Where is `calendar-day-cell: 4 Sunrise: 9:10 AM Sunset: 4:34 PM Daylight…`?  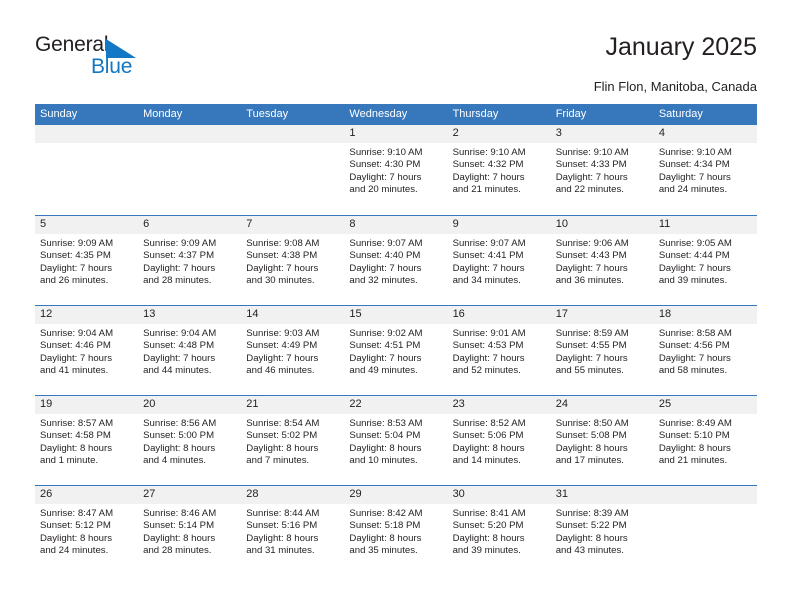 calendar-day-cell: 4 Sunrise: 9:10 AM Sunset: 4:34 PM Daylight… is located at coordinates (705, 170).